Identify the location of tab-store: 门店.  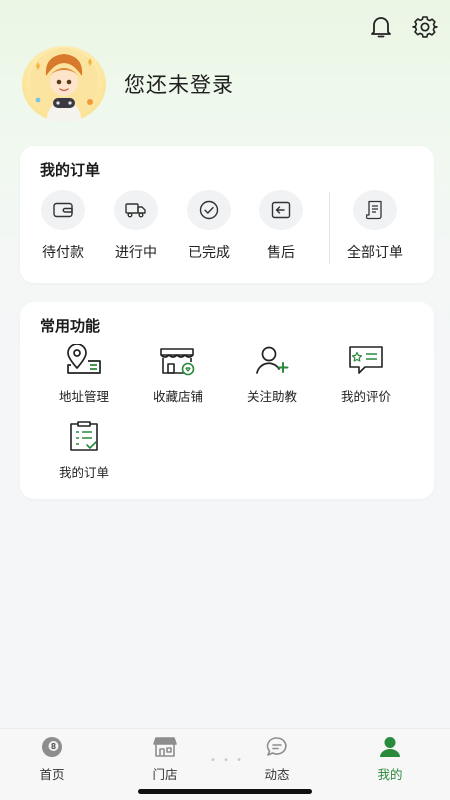
(165, 759).